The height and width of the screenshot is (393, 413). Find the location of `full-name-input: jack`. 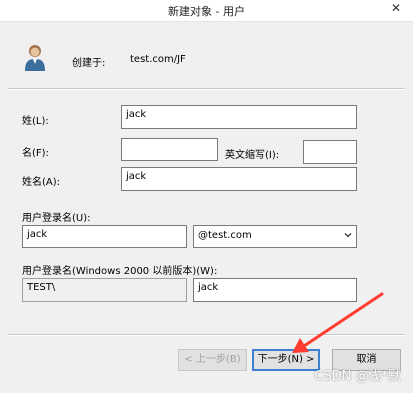

full-name-input: jack is located at coordinates (239, 179).